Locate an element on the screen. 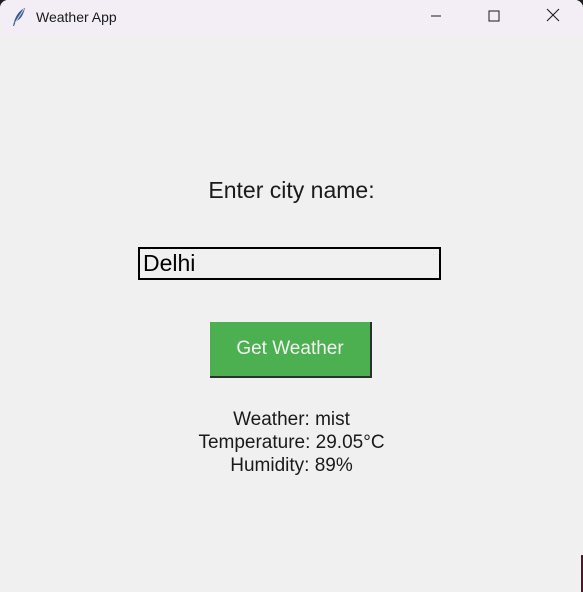  get-weather-button-label: Get Weather is located at coordinates (290, 348).